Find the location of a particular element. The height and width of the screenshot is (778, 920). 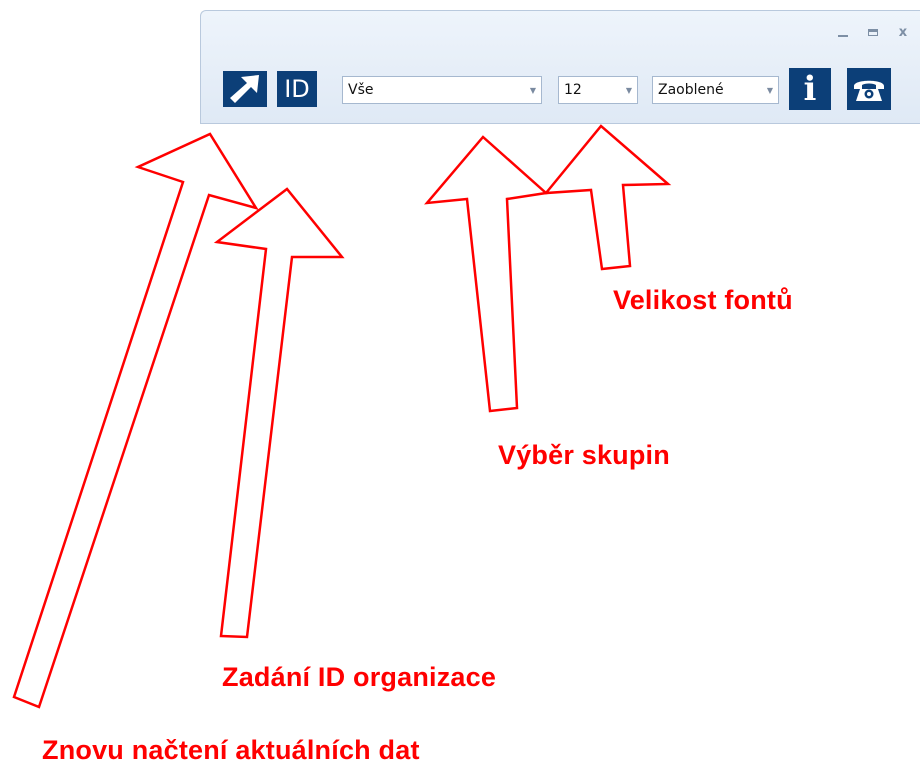

annotation-reload-data: Znovu načtení aktuálních dat is located at coordinates (231, 750).